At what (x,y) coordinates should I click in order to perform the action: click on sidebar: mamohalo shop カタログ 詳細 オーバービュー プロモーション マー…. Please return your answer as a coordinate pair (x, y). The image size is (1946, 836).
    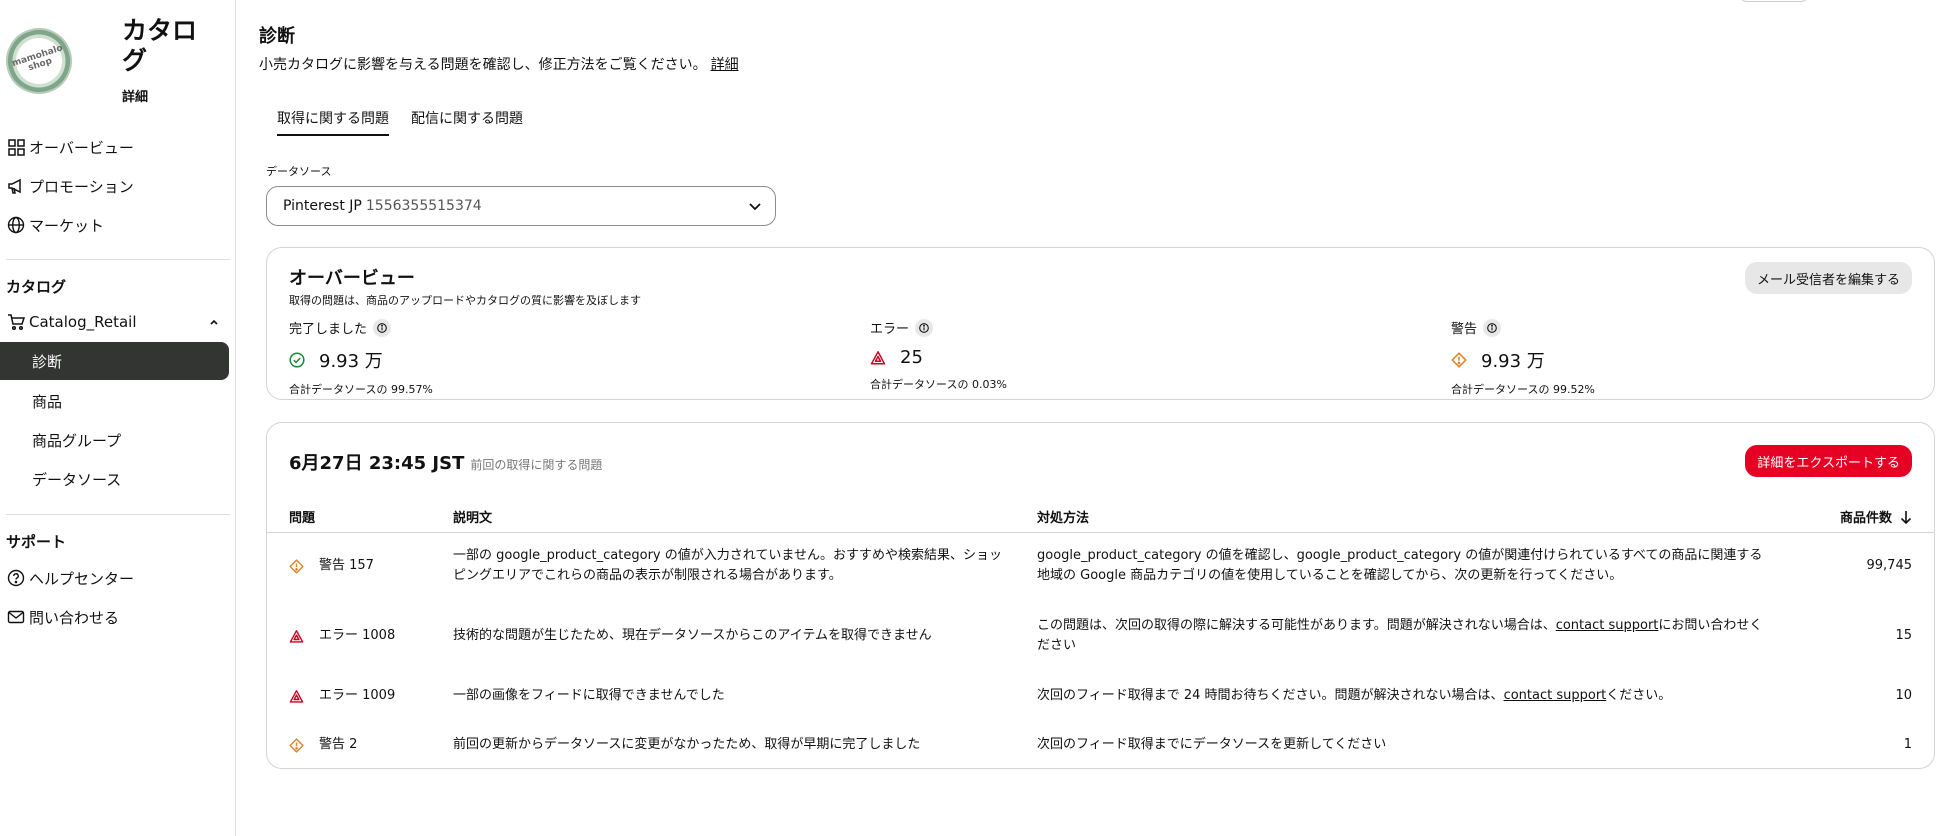
    Looking at the image, I should click on (118, 418).